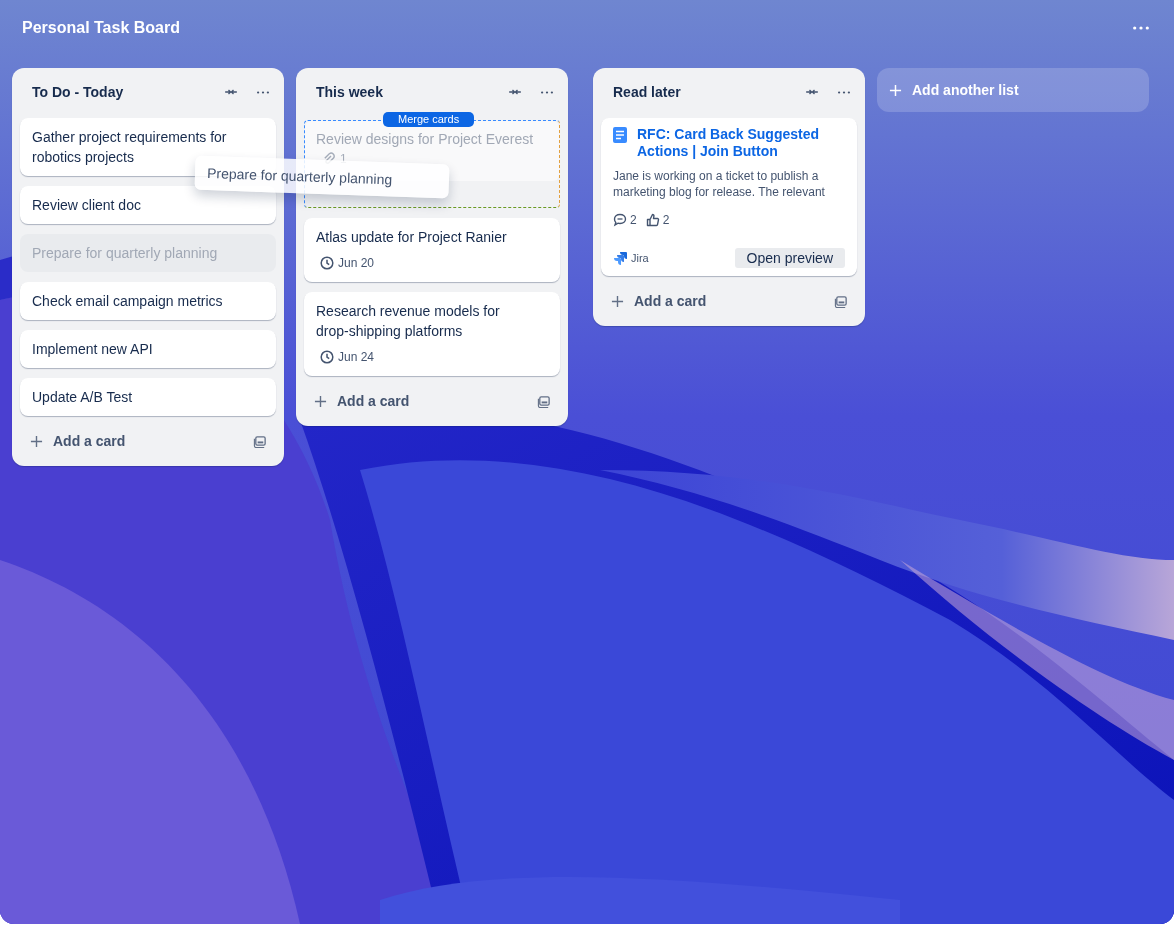 The image size is (1174, 932). What do you see at coordinates (148, 301) in the screenshot?
I see `task-card: Check email campaign metrics` at bounding box center [148, 301].